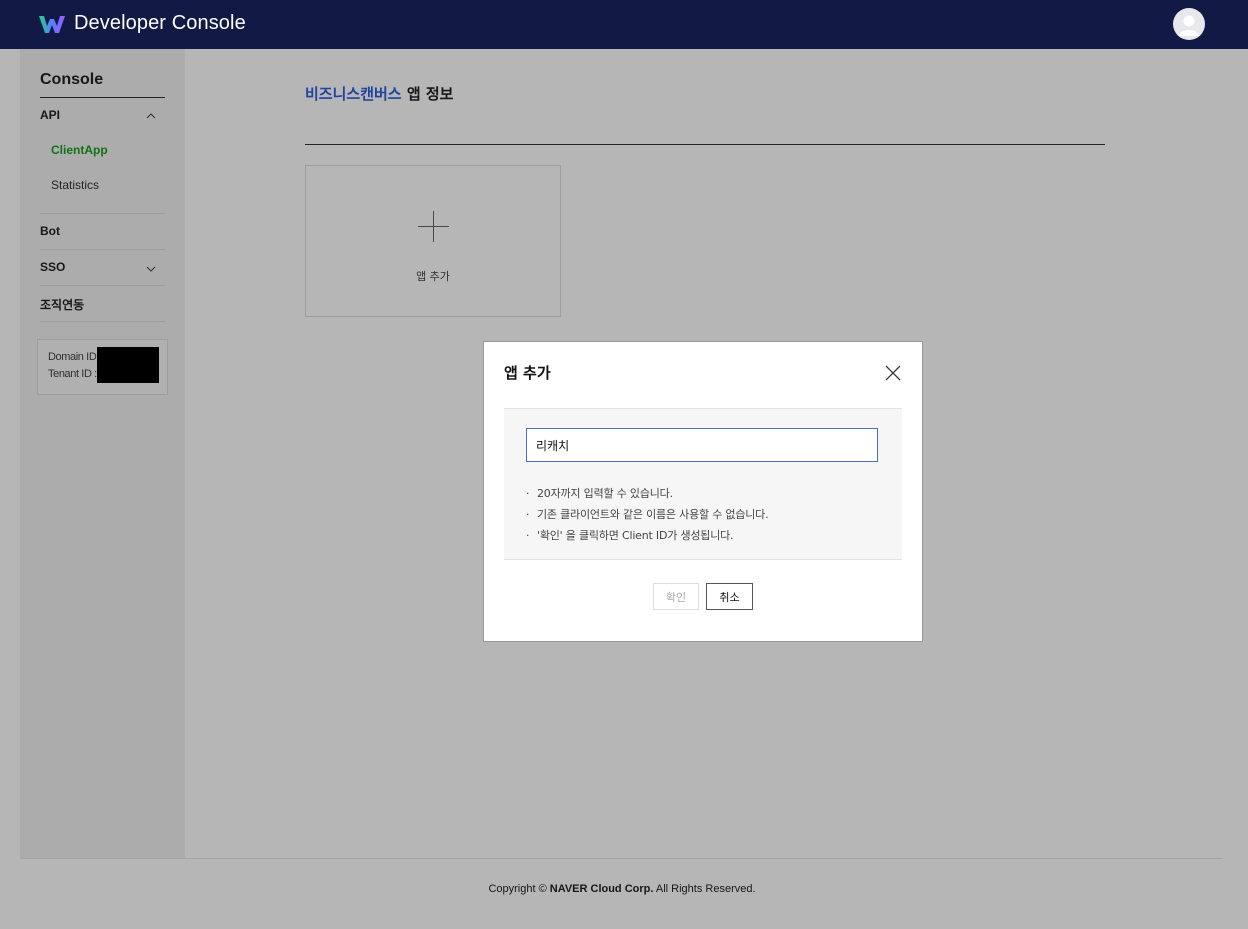  What do you see at coordinates (52, 24) in the screenshot?
I see `works-logo-icon` at bounding box center [52, 24].